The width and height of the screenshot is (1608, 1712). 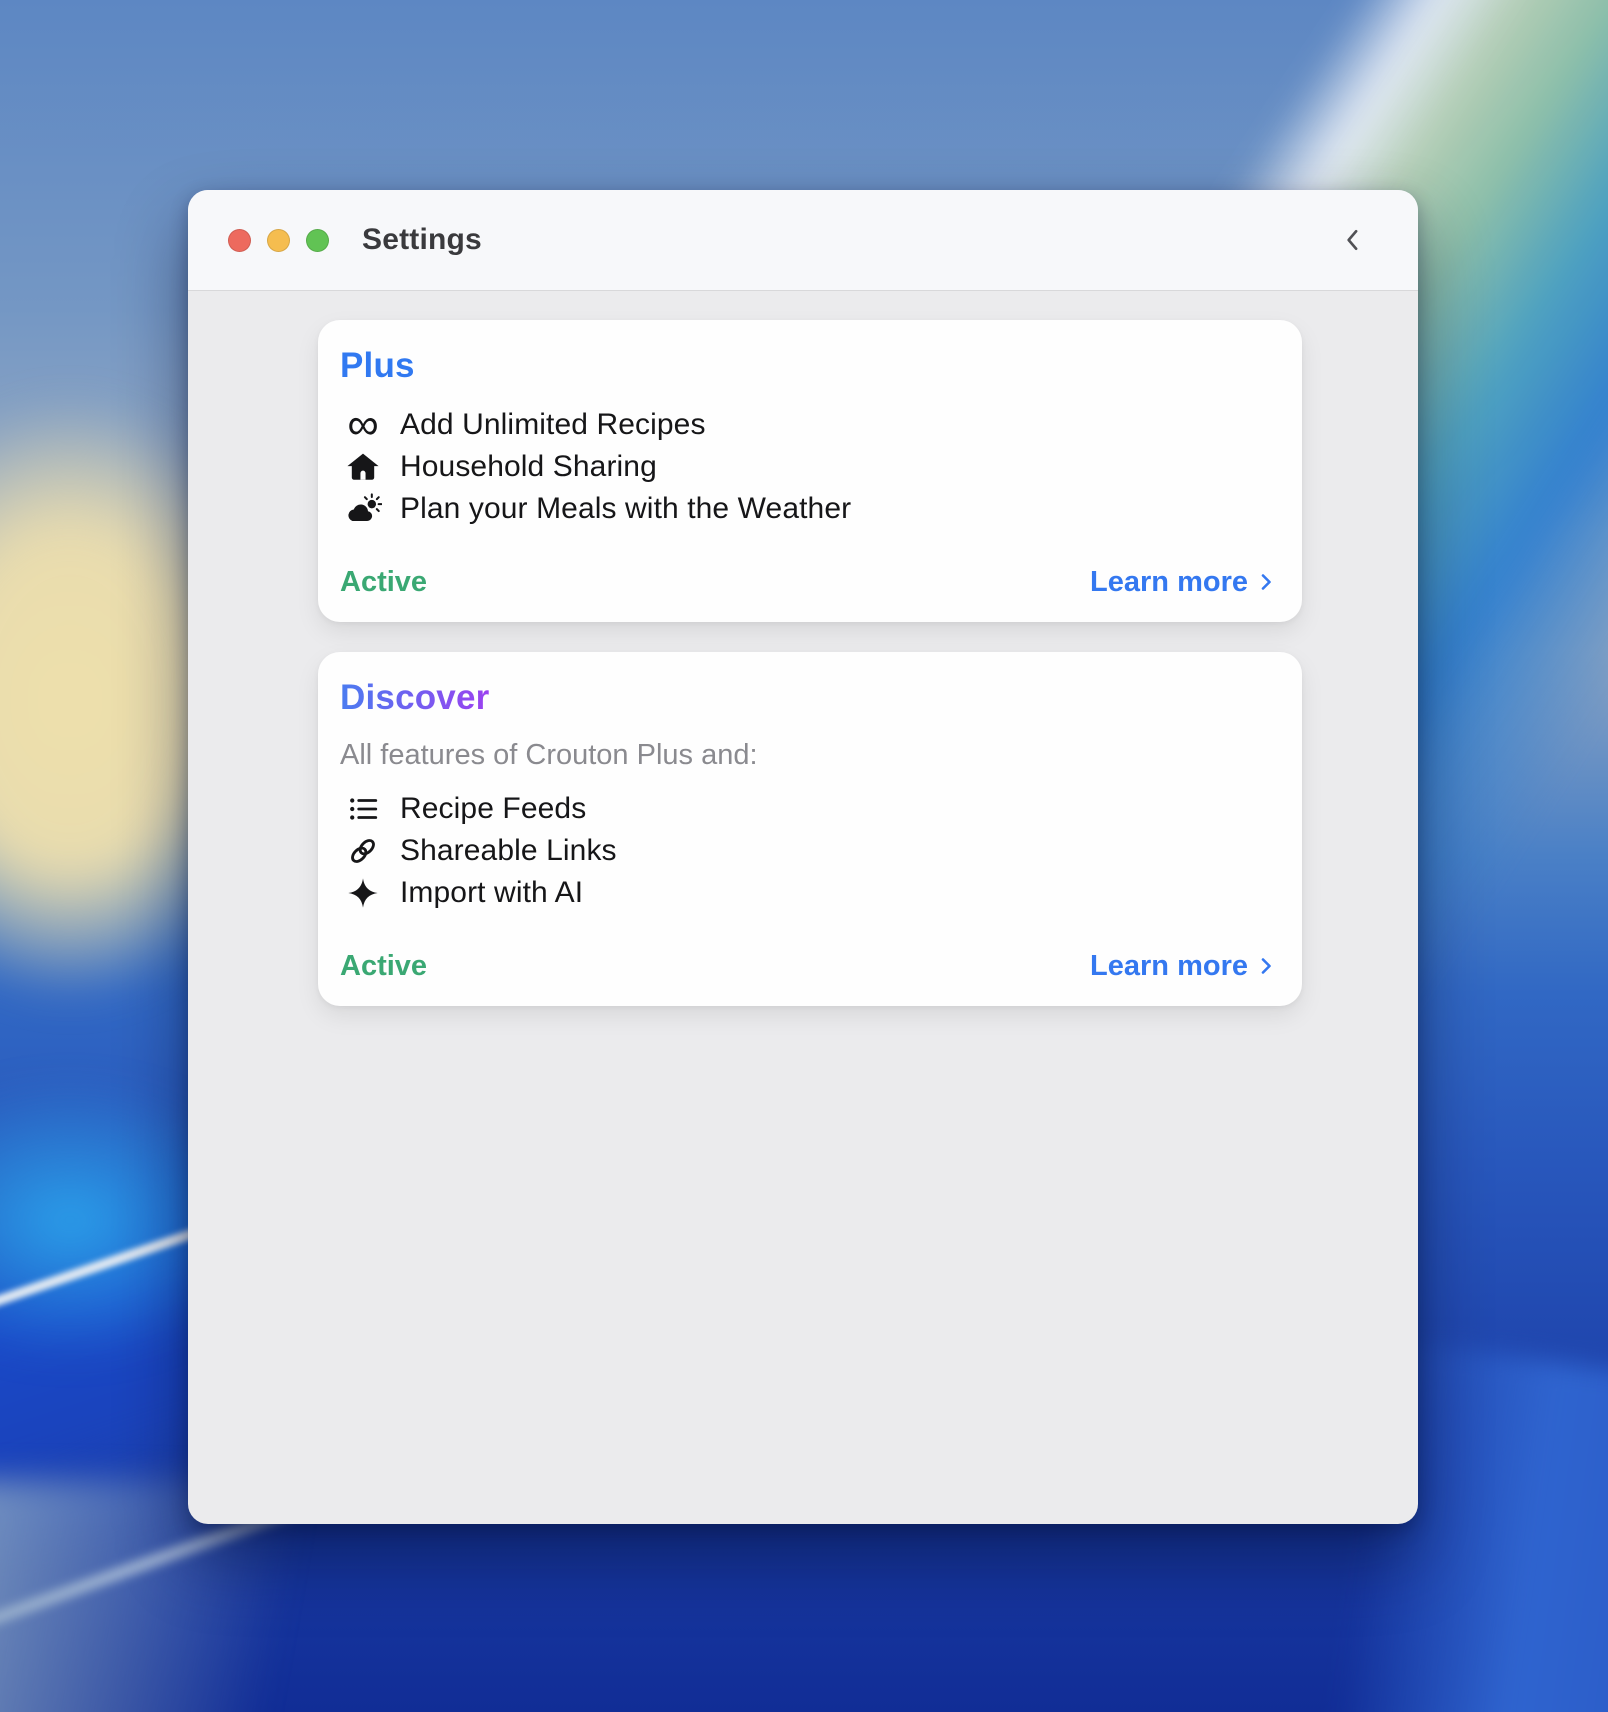 I want to click on traffic-lights, so click(x=278, y=240).